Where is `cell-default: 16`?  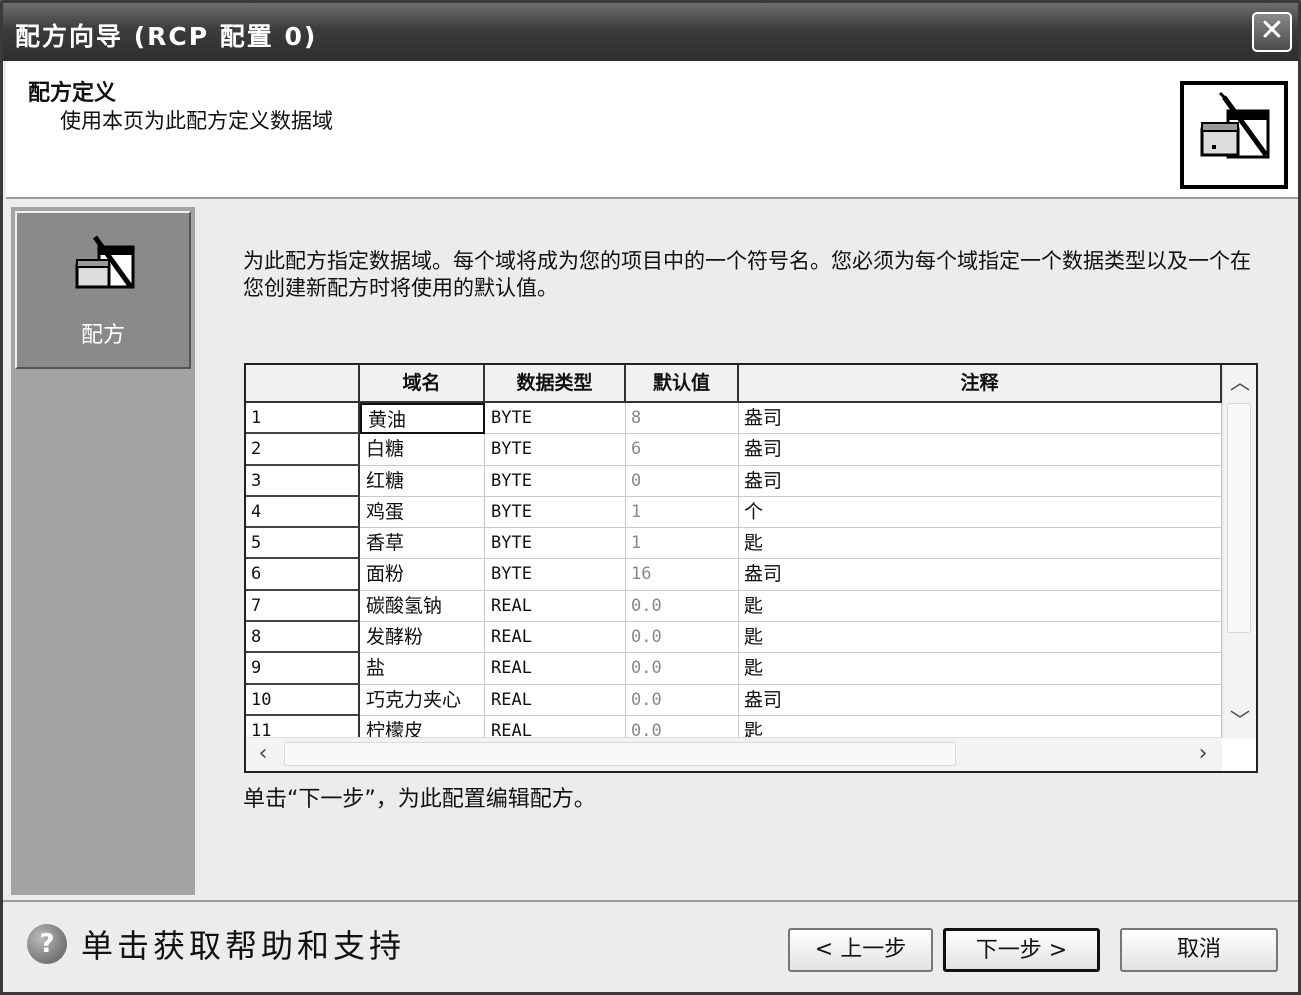
cell-default: 16 is located at coordinates (682, 575).